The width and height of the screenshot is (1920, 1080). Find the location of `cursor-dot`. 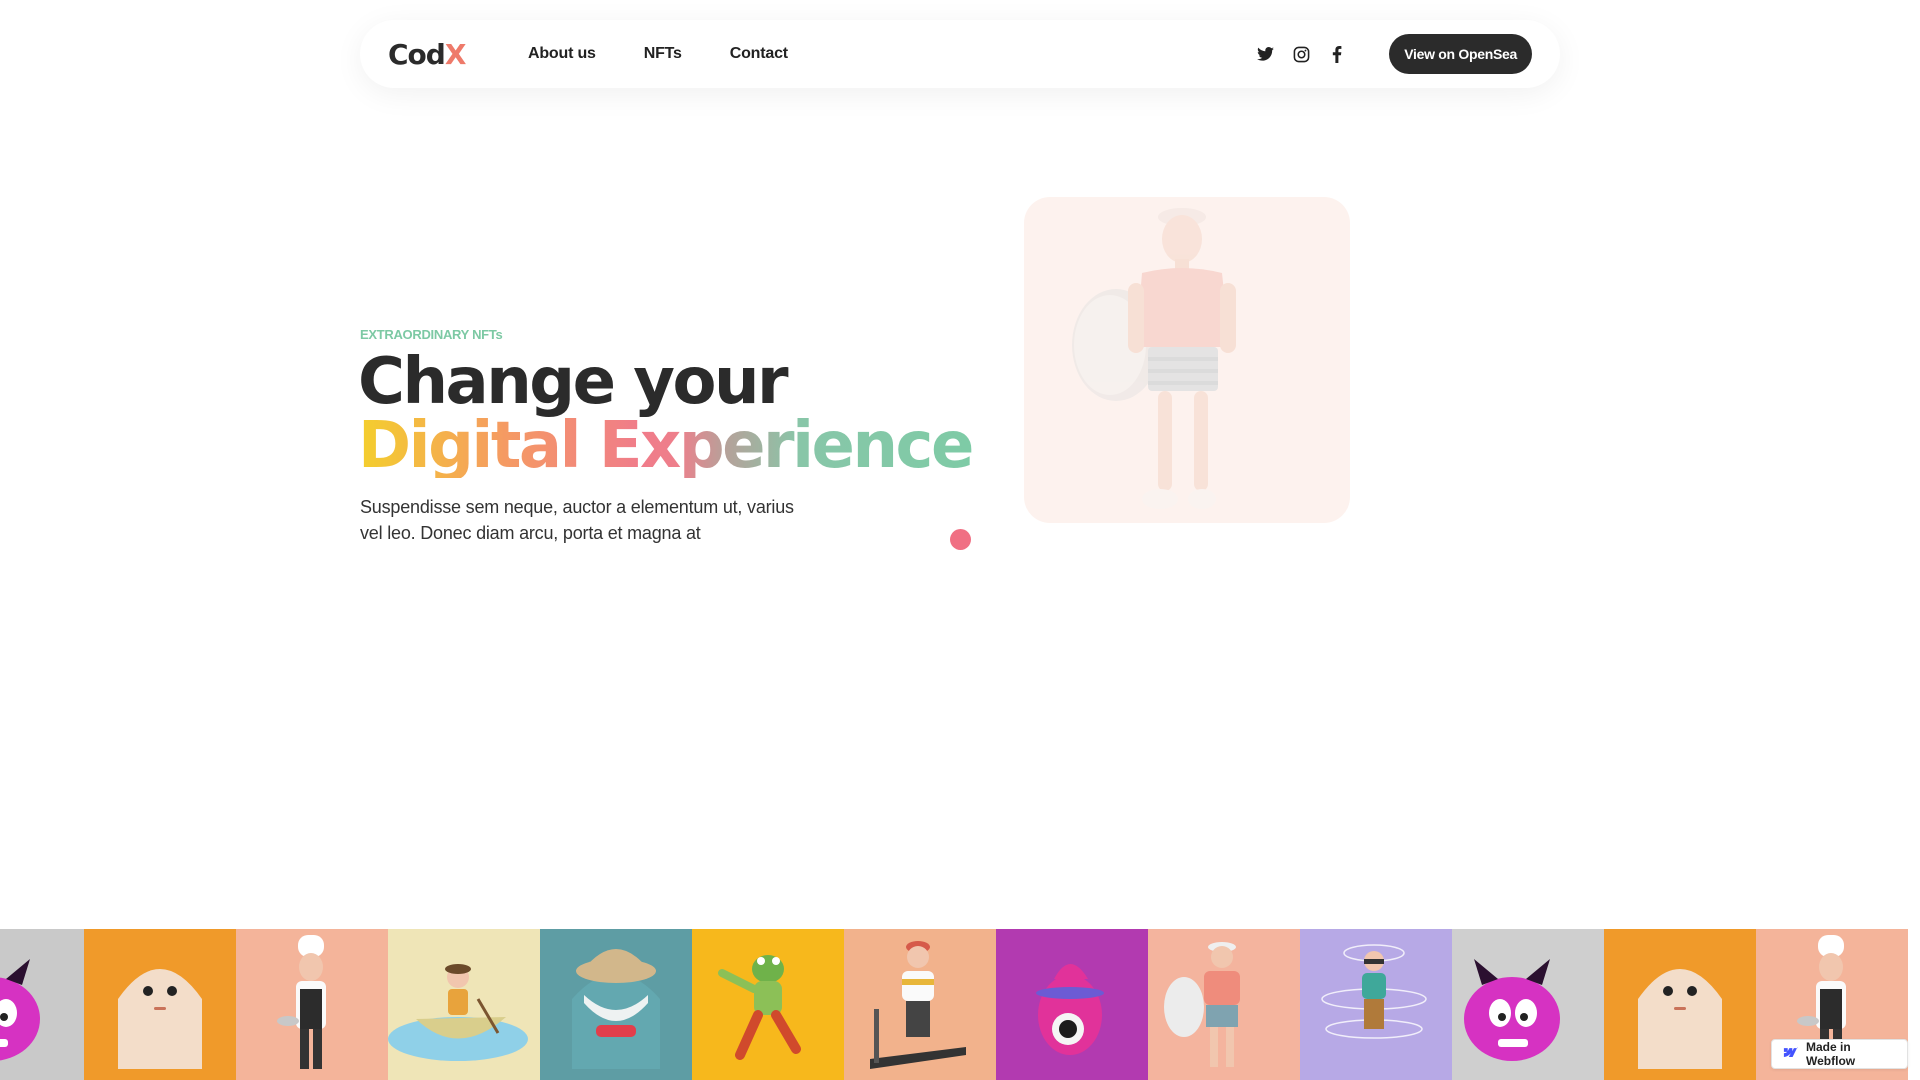

cursor-dot is located at coordinates (960, 539).